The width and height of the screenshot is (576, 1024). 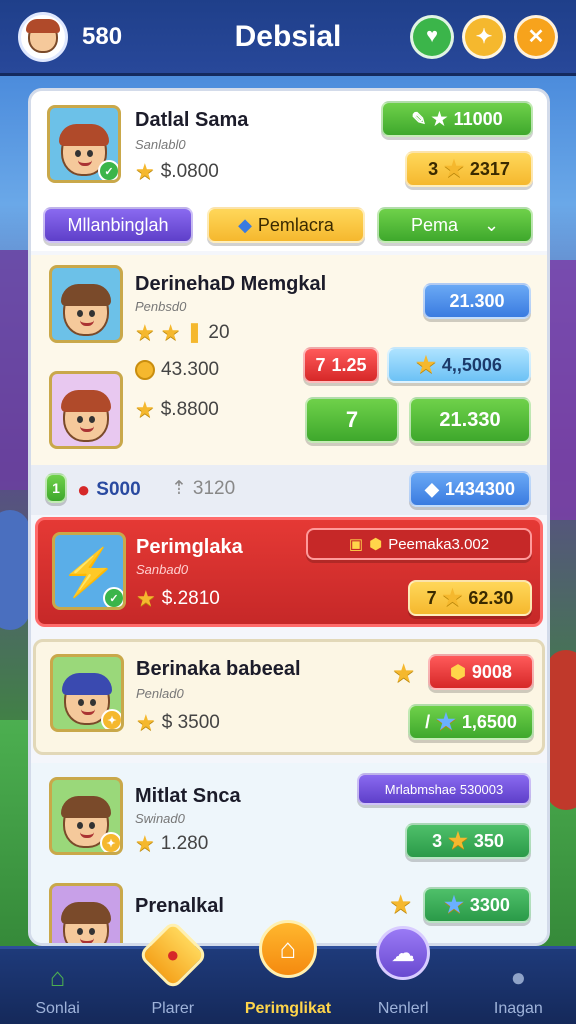 What do you see at coordinates (145, 370) in the screenshot?
I see `coin-icon` at bounding box center [145, 370].